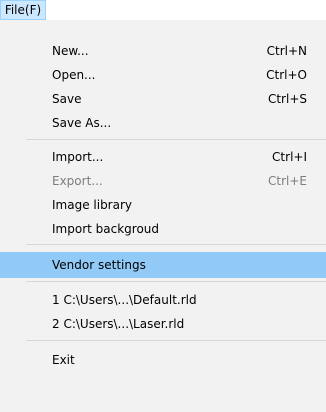  I want to click on menu-item-shortcut: Ctrl+I, so click(289, 157).